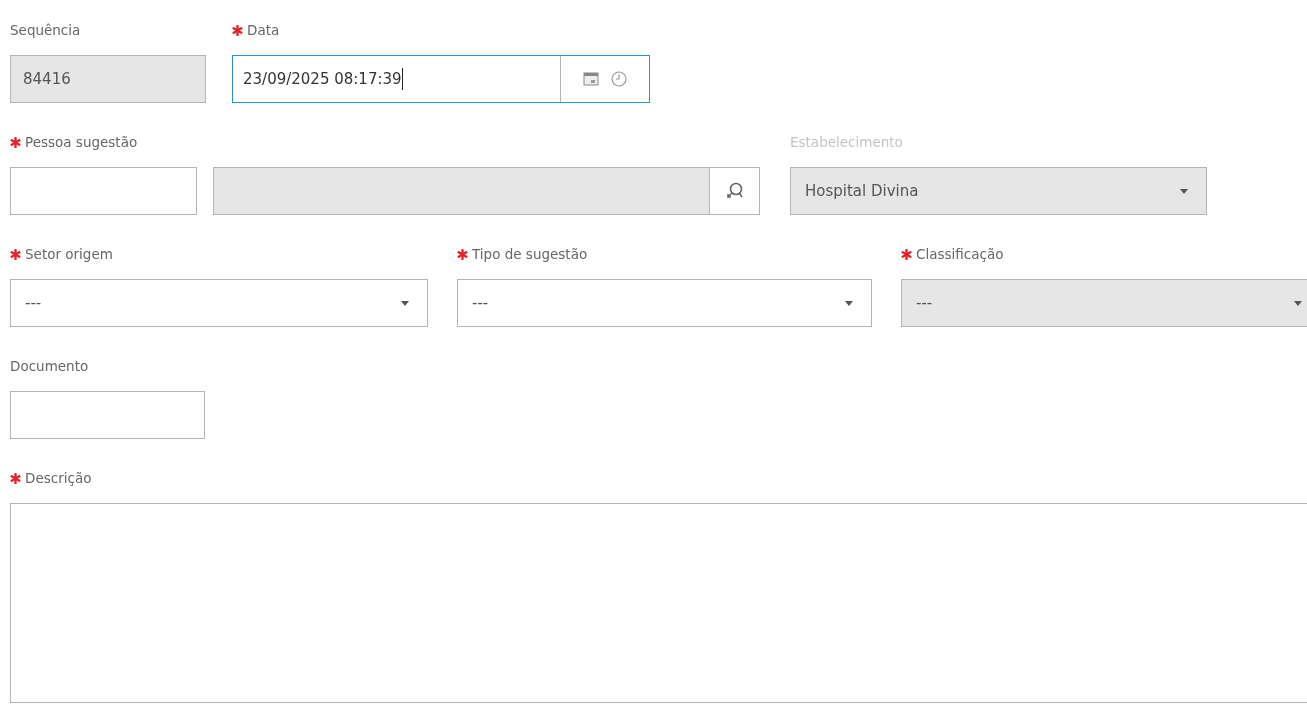 The width and height of the screenshot is (1307, 720). I want to click on field-label: Descrição, so click(58, 478).